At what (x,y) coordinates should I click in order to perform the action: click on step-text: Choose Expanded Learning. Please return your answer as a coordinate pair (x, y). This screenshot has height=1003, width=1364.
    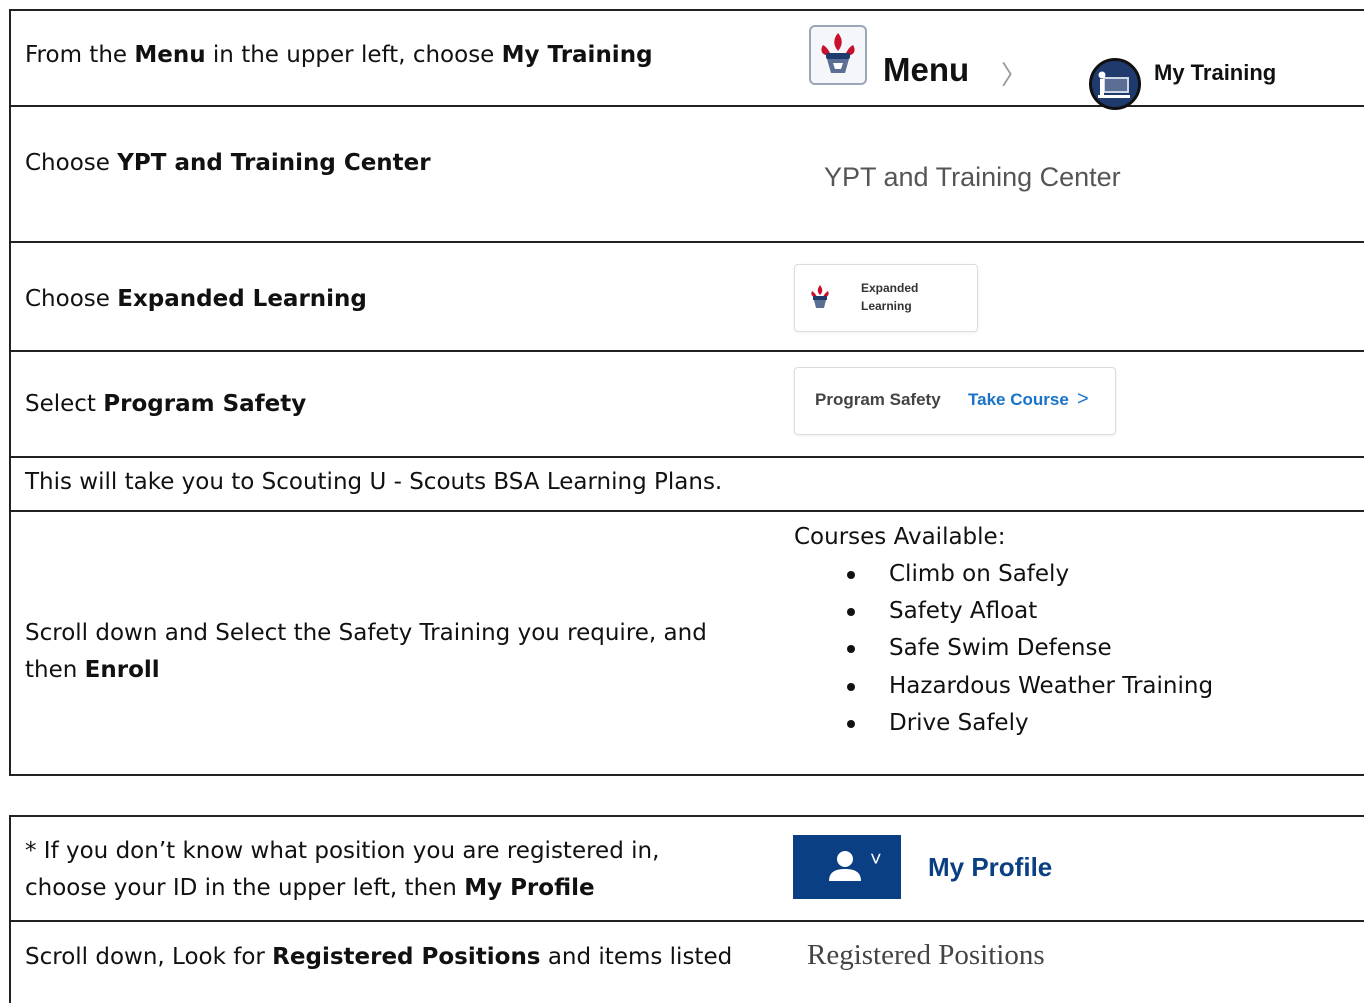
    Looking at the image, I should click on (196, 299).